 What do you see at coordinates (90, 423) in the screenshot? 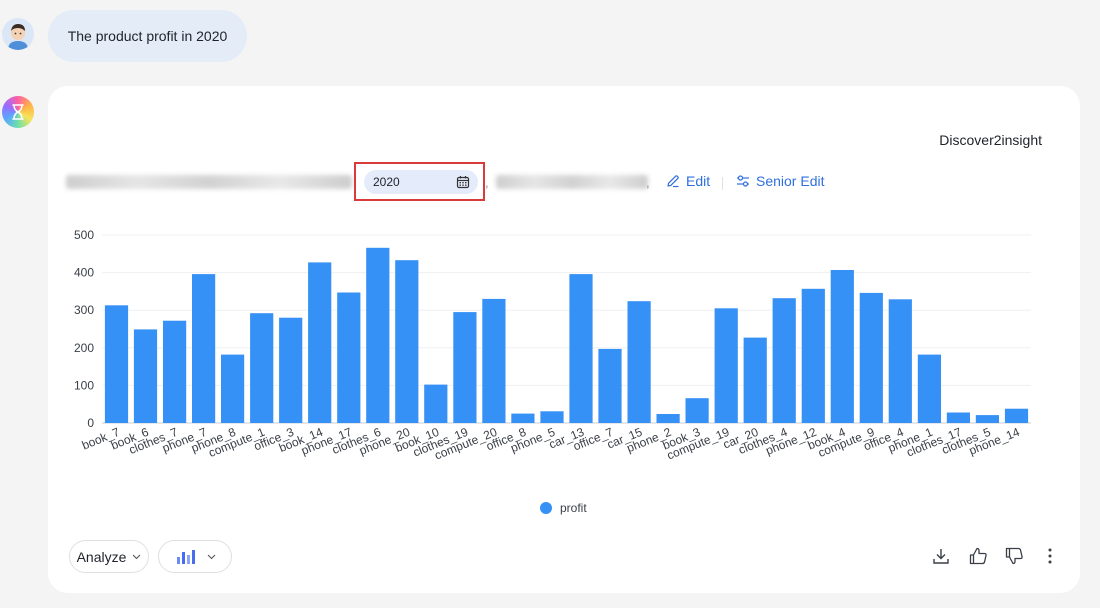
I see `y-tick-label: 0` at bounding box center [90, 423].